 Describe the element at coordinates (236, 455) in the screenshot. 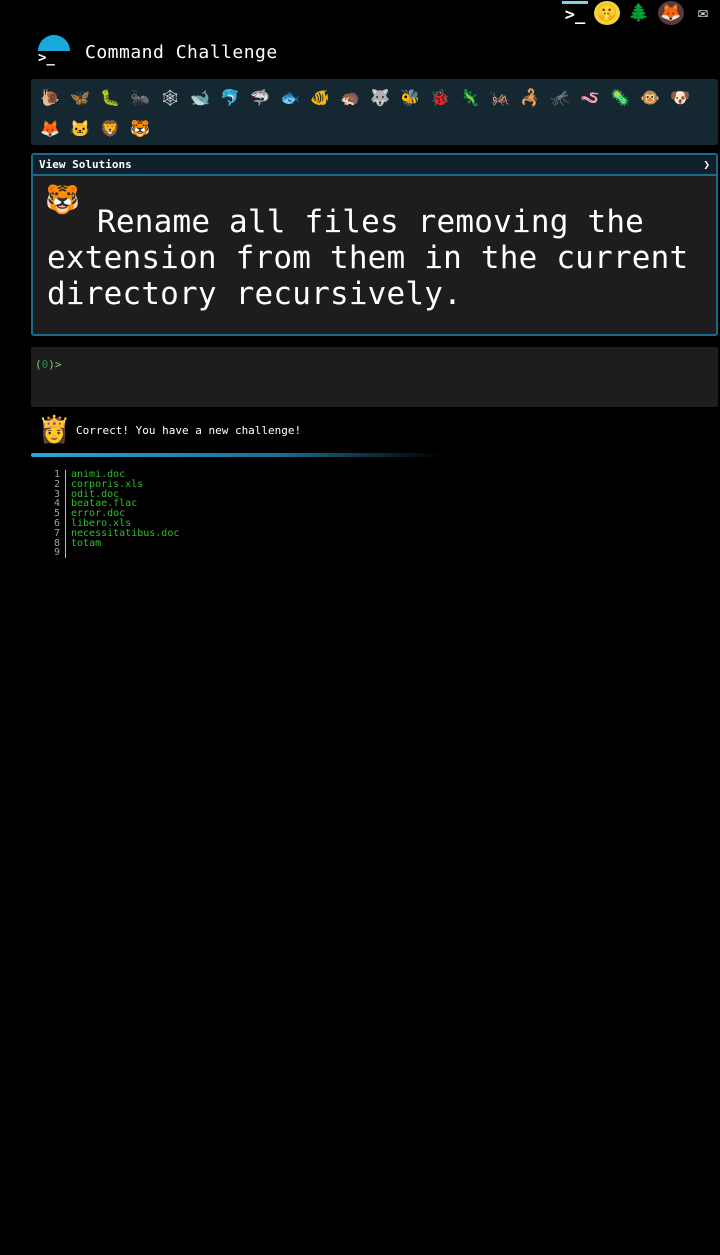

I see `divider-glow` at that location.